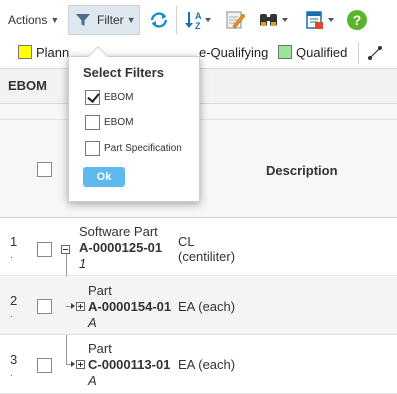 This screenshot has width=397, height=394. Describe the element at coordinates (129, 306) in the screenshot. I see `part-number-link: A-0000154-01` at that location.